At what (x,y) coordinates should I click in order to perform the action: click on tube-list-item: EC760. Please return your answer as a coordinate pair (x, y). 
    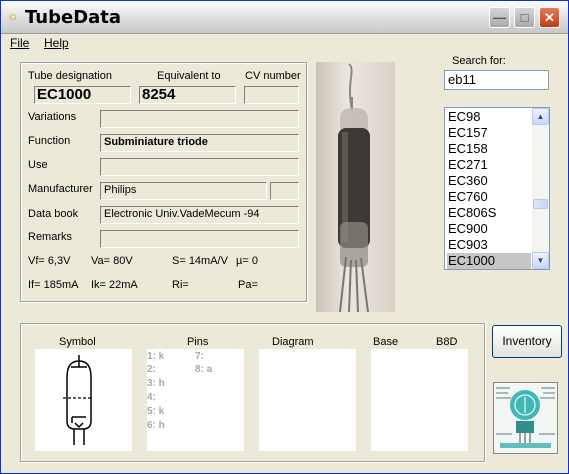
    Looking at the image, I should click on (489, 197).